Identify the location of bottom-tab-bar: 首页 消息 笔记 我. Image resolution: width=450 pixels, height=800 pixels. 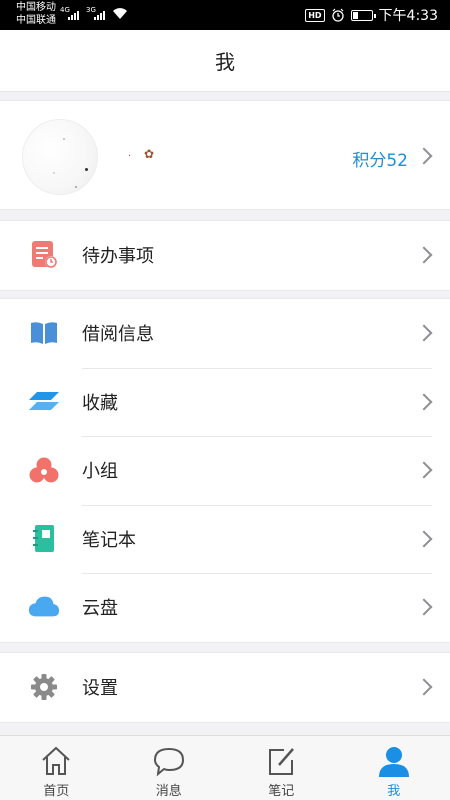
(225, 767).